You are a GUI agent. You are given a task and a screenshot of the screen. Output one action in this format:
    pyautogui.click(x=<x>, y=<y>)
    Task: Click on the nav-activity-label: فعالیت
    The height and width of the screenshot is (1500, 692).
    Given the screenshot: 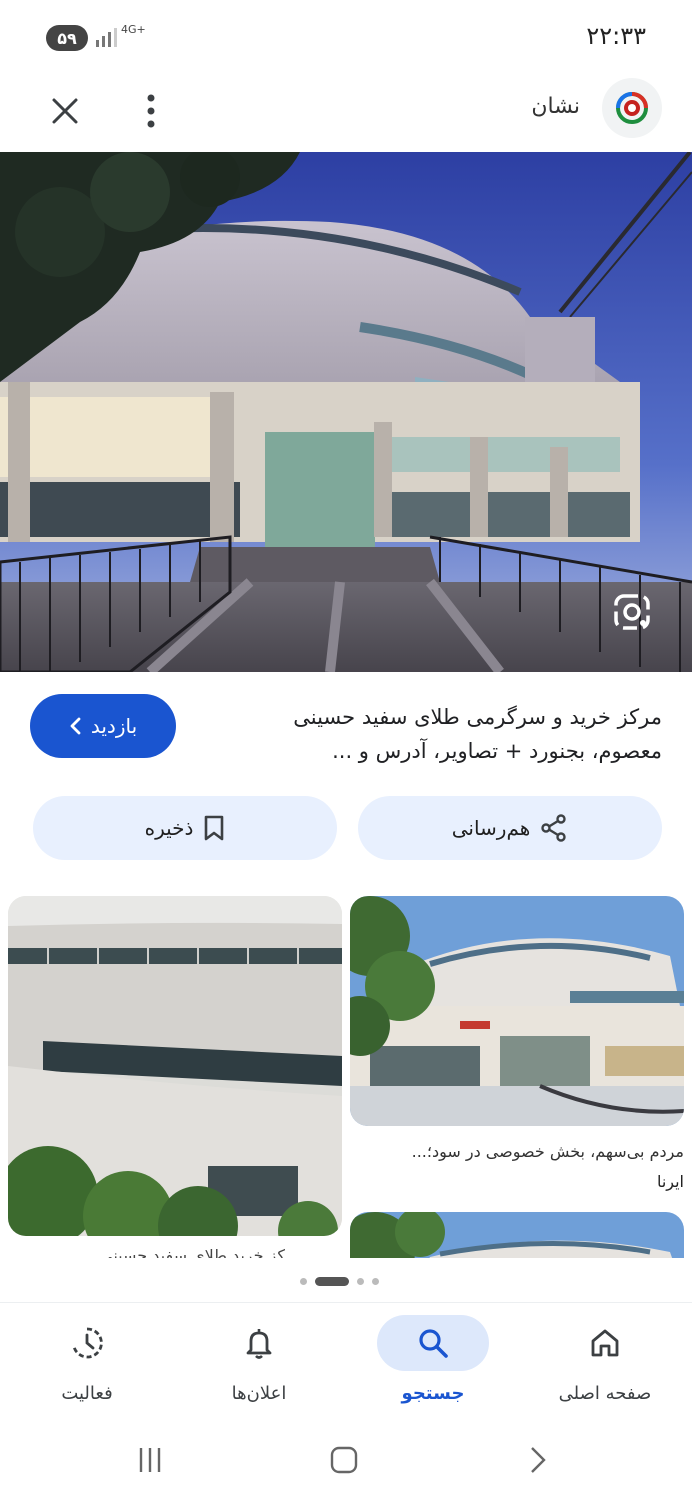 What is the action you would take?
    pyautogui.click(x=87, y=1393)
    